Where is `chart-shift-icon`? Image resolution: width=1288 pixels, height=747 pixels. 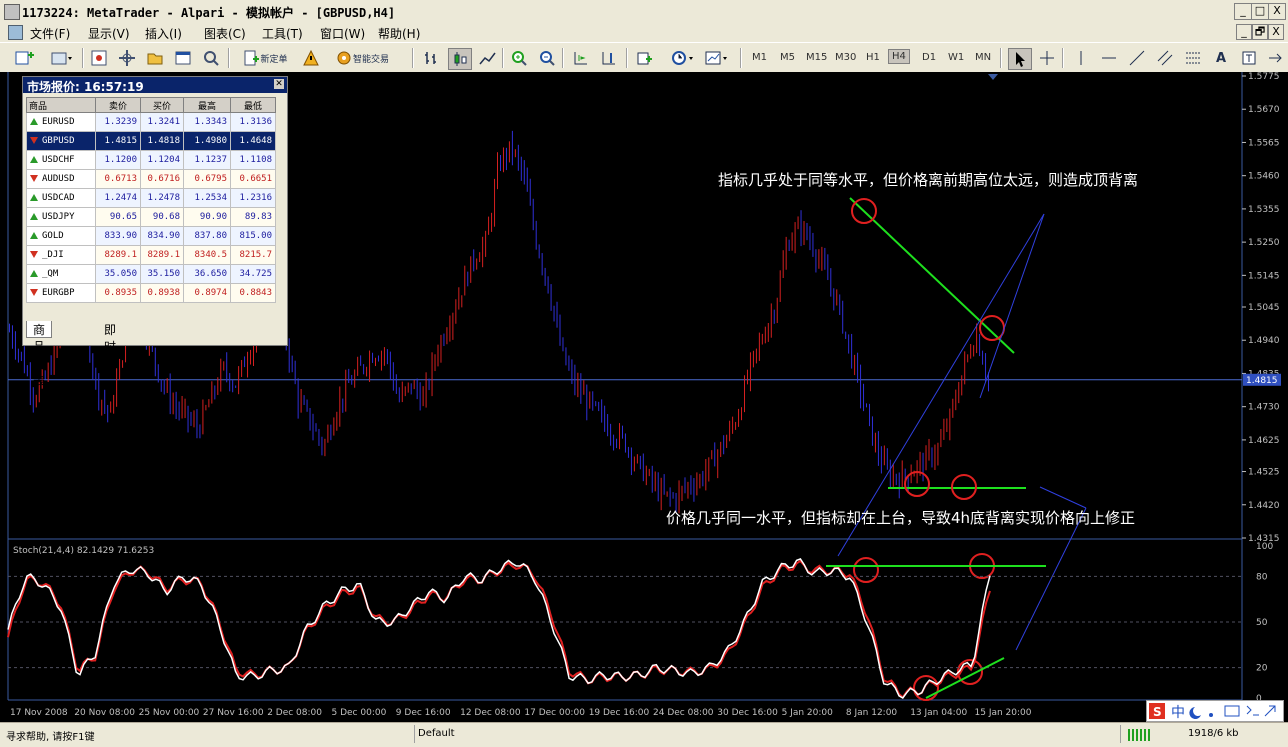 chart-shift-icon is located at coordinates (609, 58).